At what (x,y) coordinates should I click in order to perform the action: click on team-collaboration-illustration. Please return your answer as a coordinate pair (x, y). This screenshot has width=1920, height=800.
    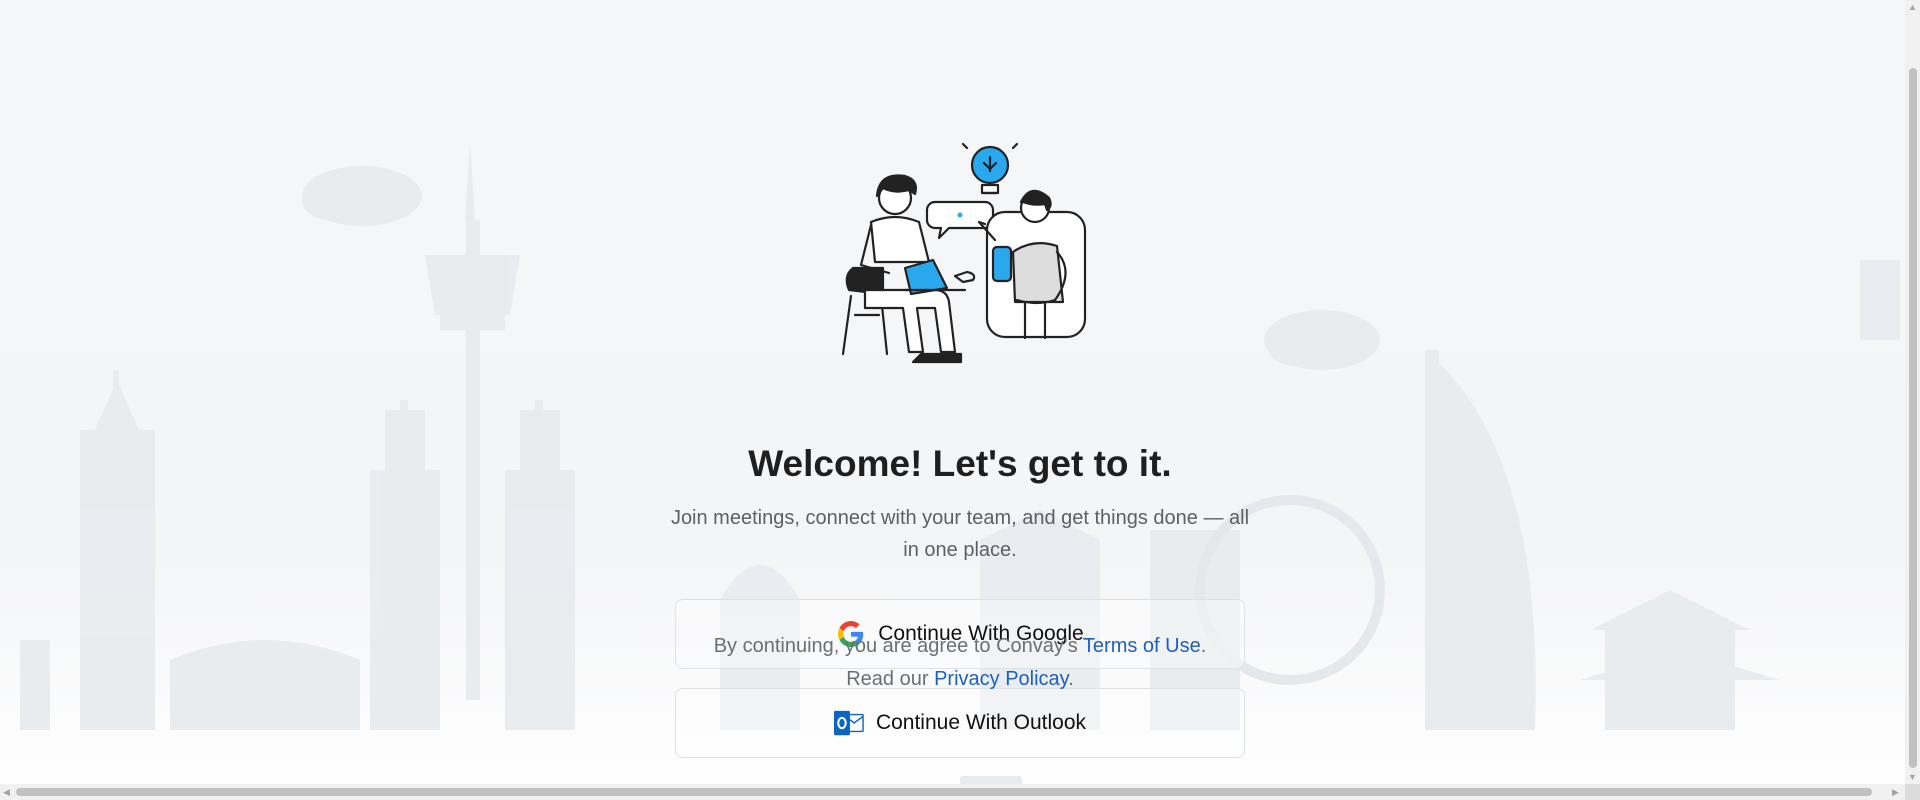
    Looking at the image, I should click on (964, 253).